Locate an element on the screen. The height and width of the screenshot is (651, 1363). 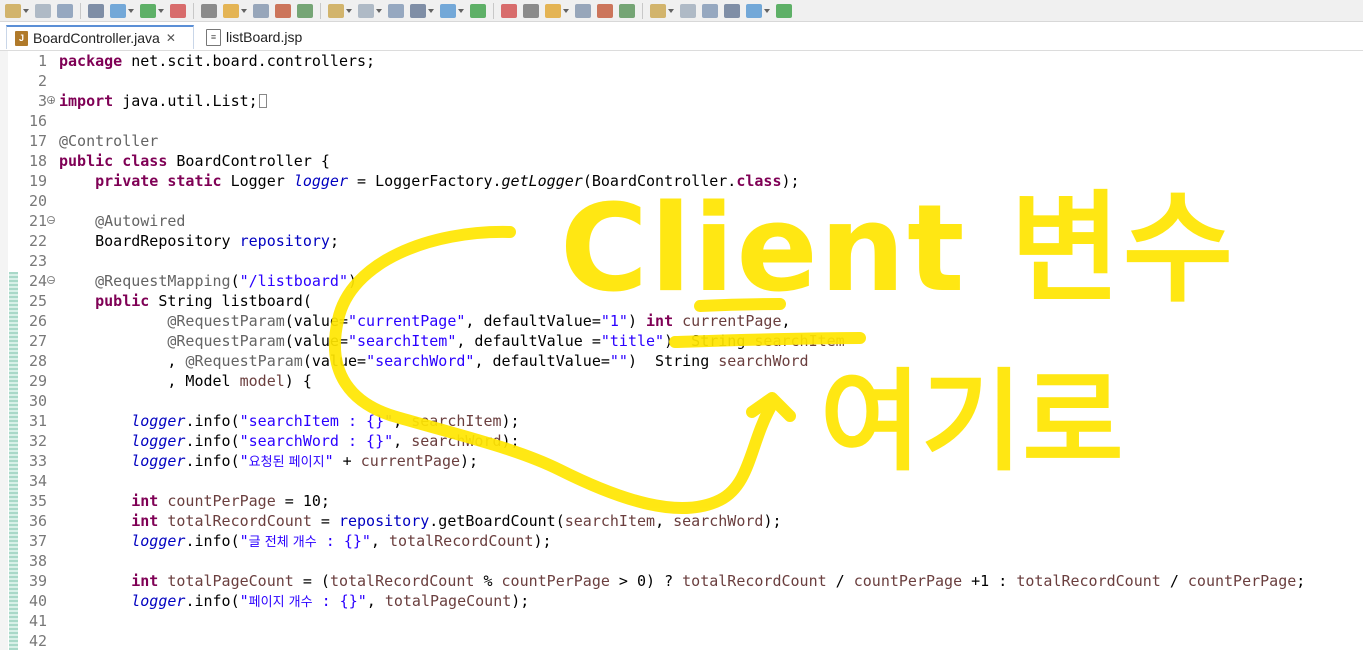
block-selection-icon is located at coordinates (283, 10).